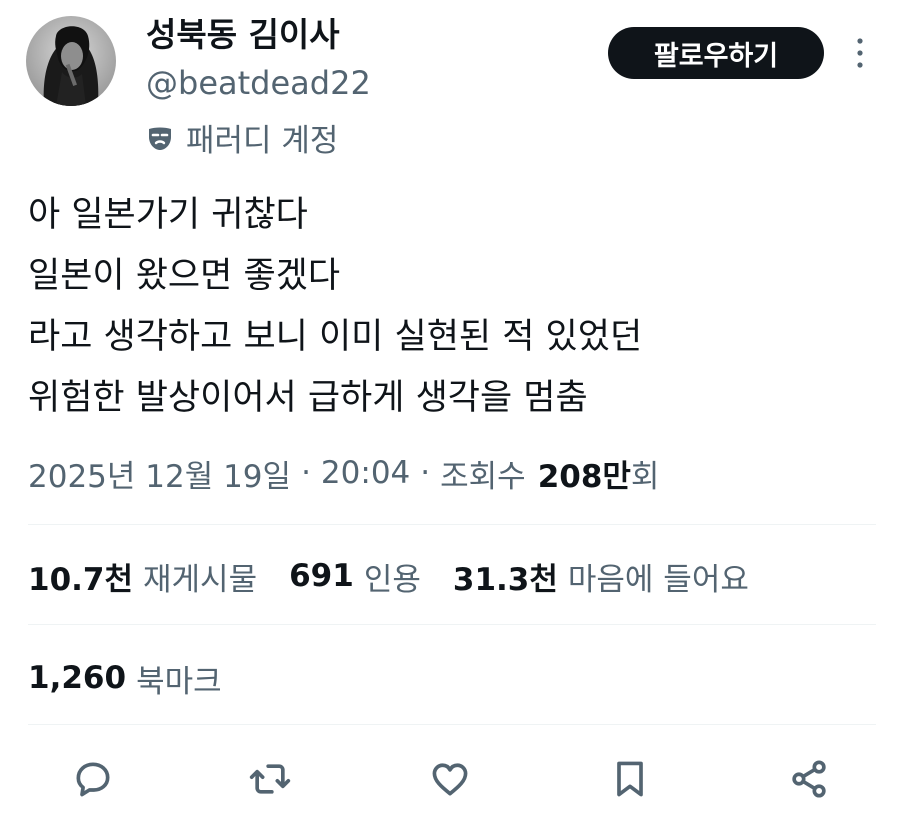  I want to click on bookmark-icon, so click(630, 779).